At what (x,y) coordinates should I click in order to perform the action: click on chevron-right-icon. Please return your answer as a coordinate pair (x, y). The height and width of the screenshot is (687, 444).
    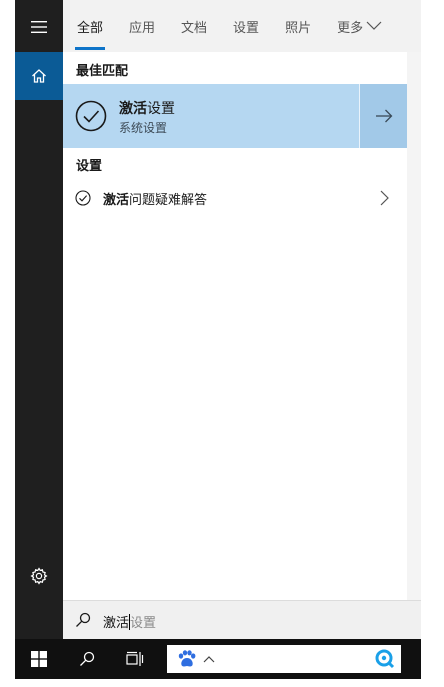
    Looking at the image, I should click on (384, 200).